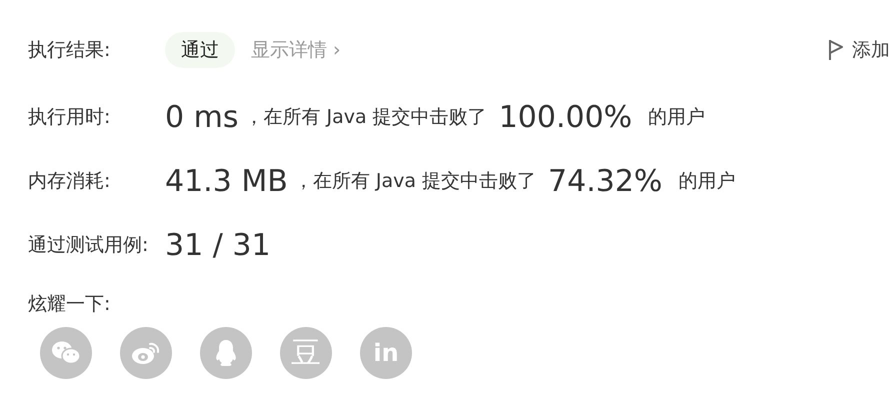 The height and width of the screenshot is (404, 894). I want to click on share-label: 炫耀一下:, so click(70, 304).